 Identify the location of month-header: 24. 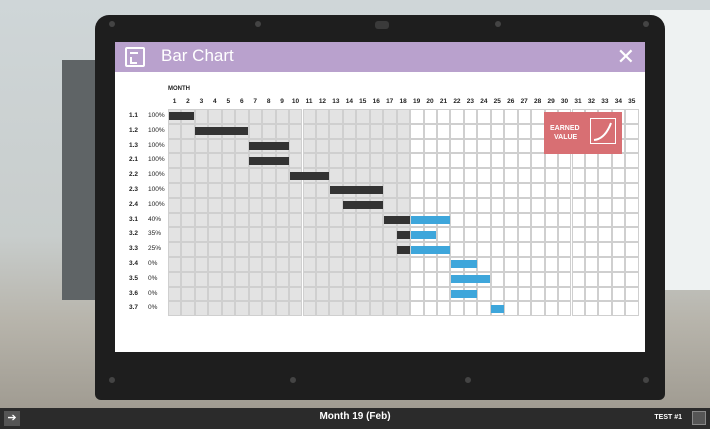
(484, 101).